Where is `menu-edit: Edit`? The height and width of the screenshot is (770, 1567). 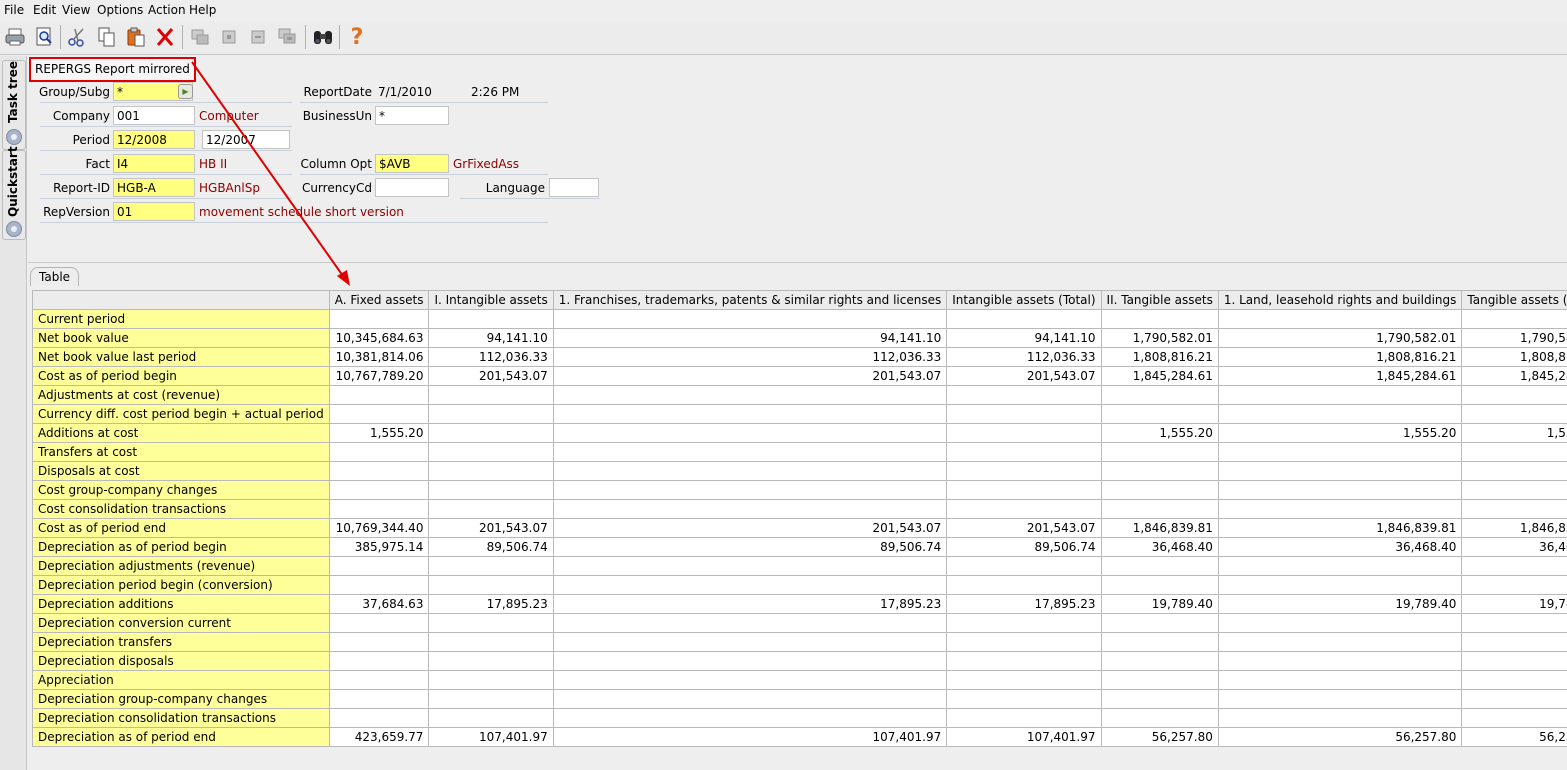
menu-edit: Edit is located at coordinates (44, 10).